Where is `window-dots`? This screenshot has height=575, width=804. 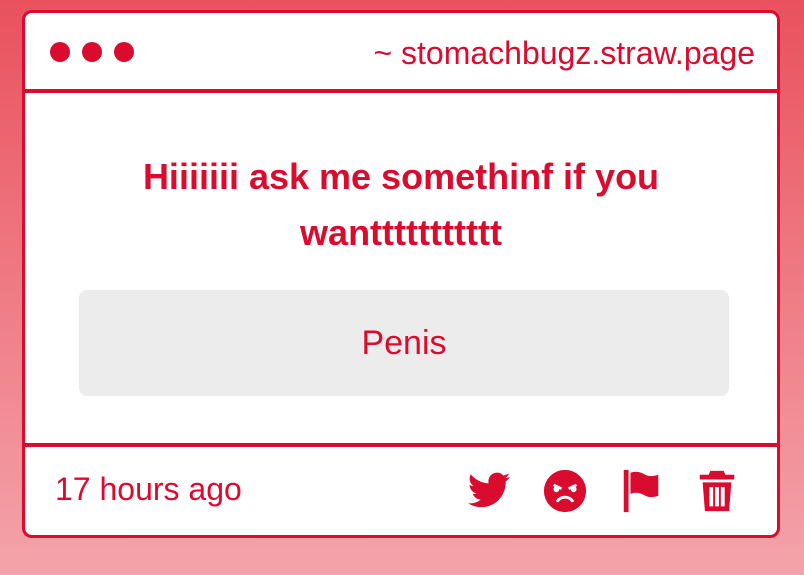 window-dots is located at coordinates (92, 52).